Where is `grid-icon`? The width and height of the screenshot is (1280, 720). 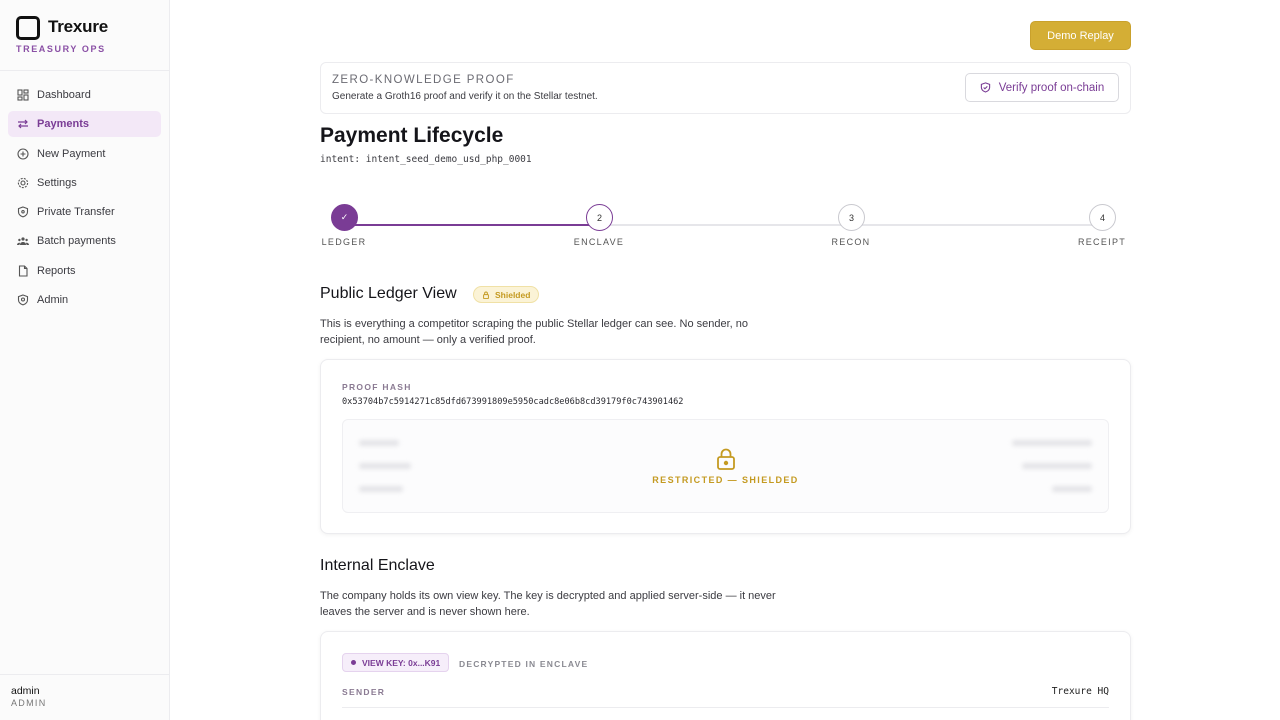 grid-icon is located at coordinates (22, 95).